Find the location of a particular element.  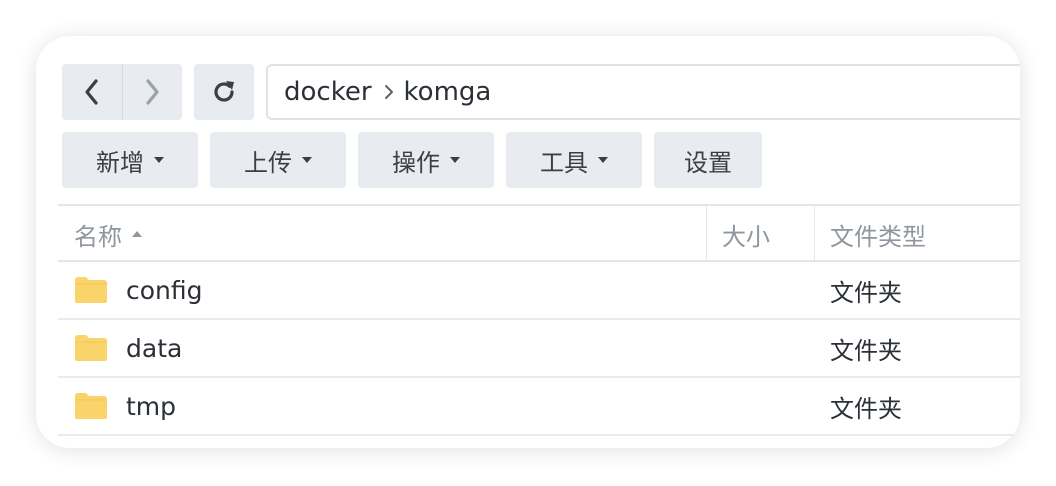

breadcrumb-separator-icon is located at coordinates (389, 92).